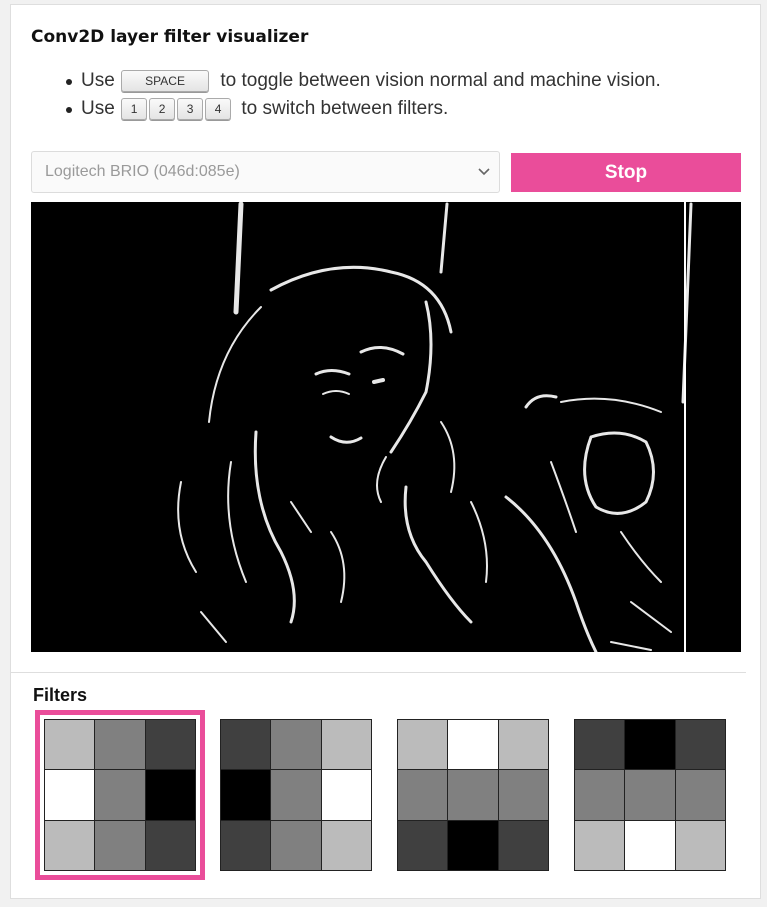  I want to click on stop-button: Stop, so click(626, 172).